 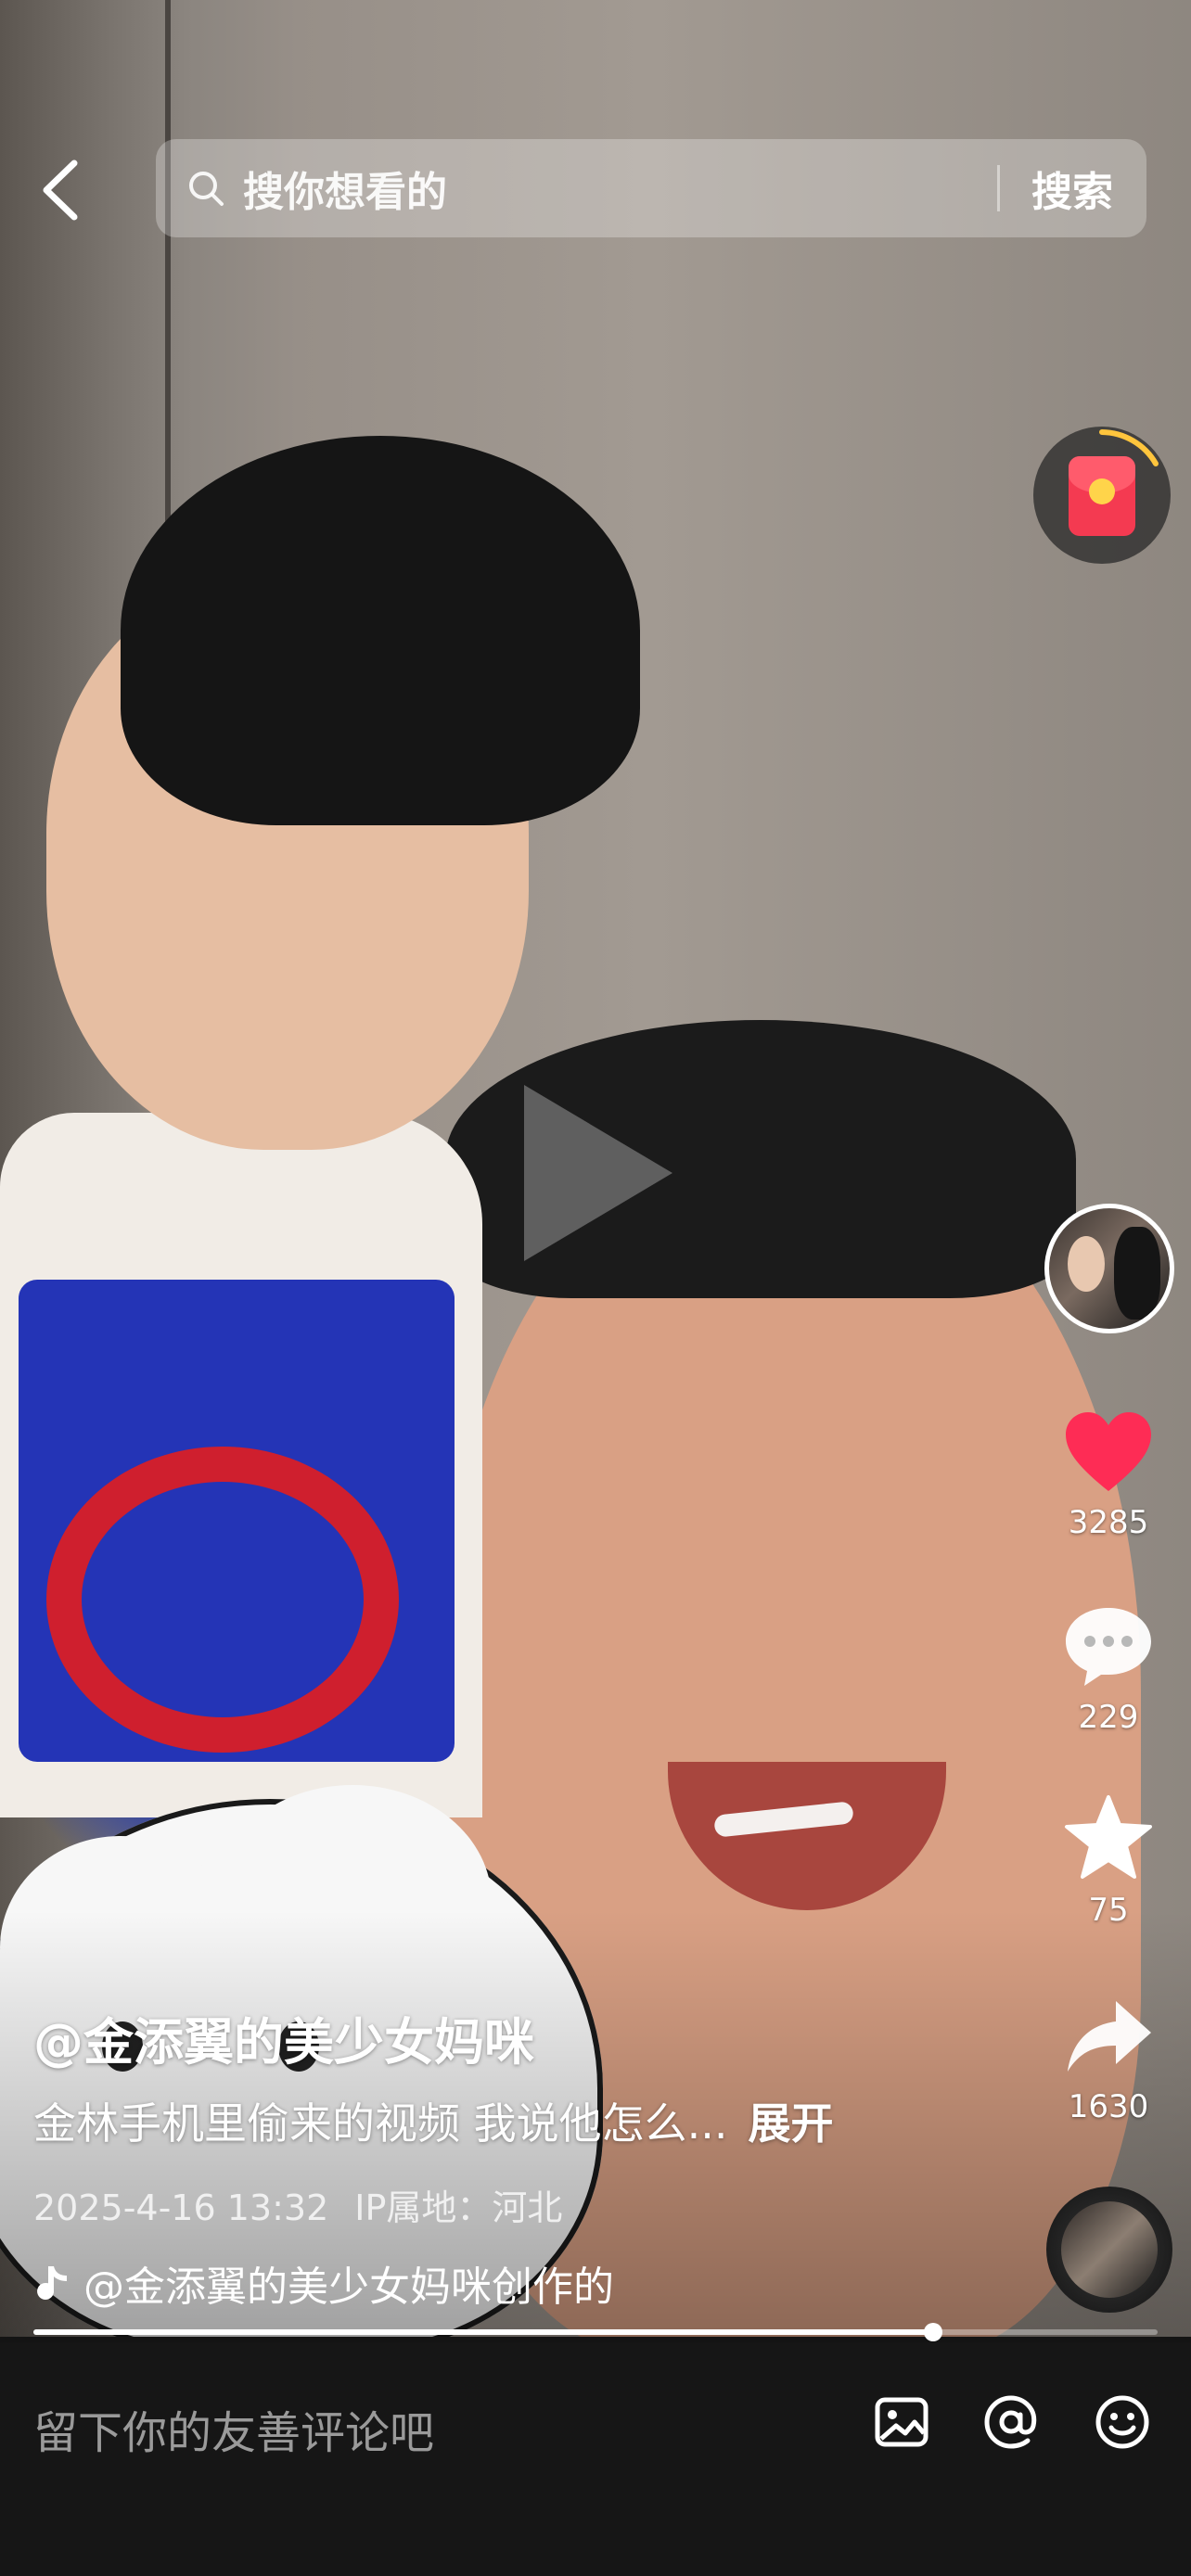 I want to click on music-info: @金添翼的美少女妈咪创作的, so click(x=323, y=2283).